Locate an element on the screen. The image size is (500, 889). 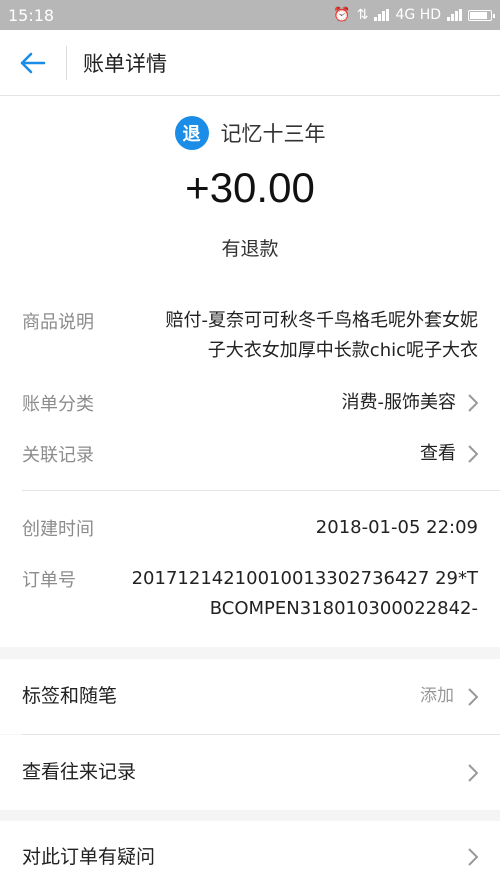
refund-badge-icon: 退 is located at coordinates (191, 133).